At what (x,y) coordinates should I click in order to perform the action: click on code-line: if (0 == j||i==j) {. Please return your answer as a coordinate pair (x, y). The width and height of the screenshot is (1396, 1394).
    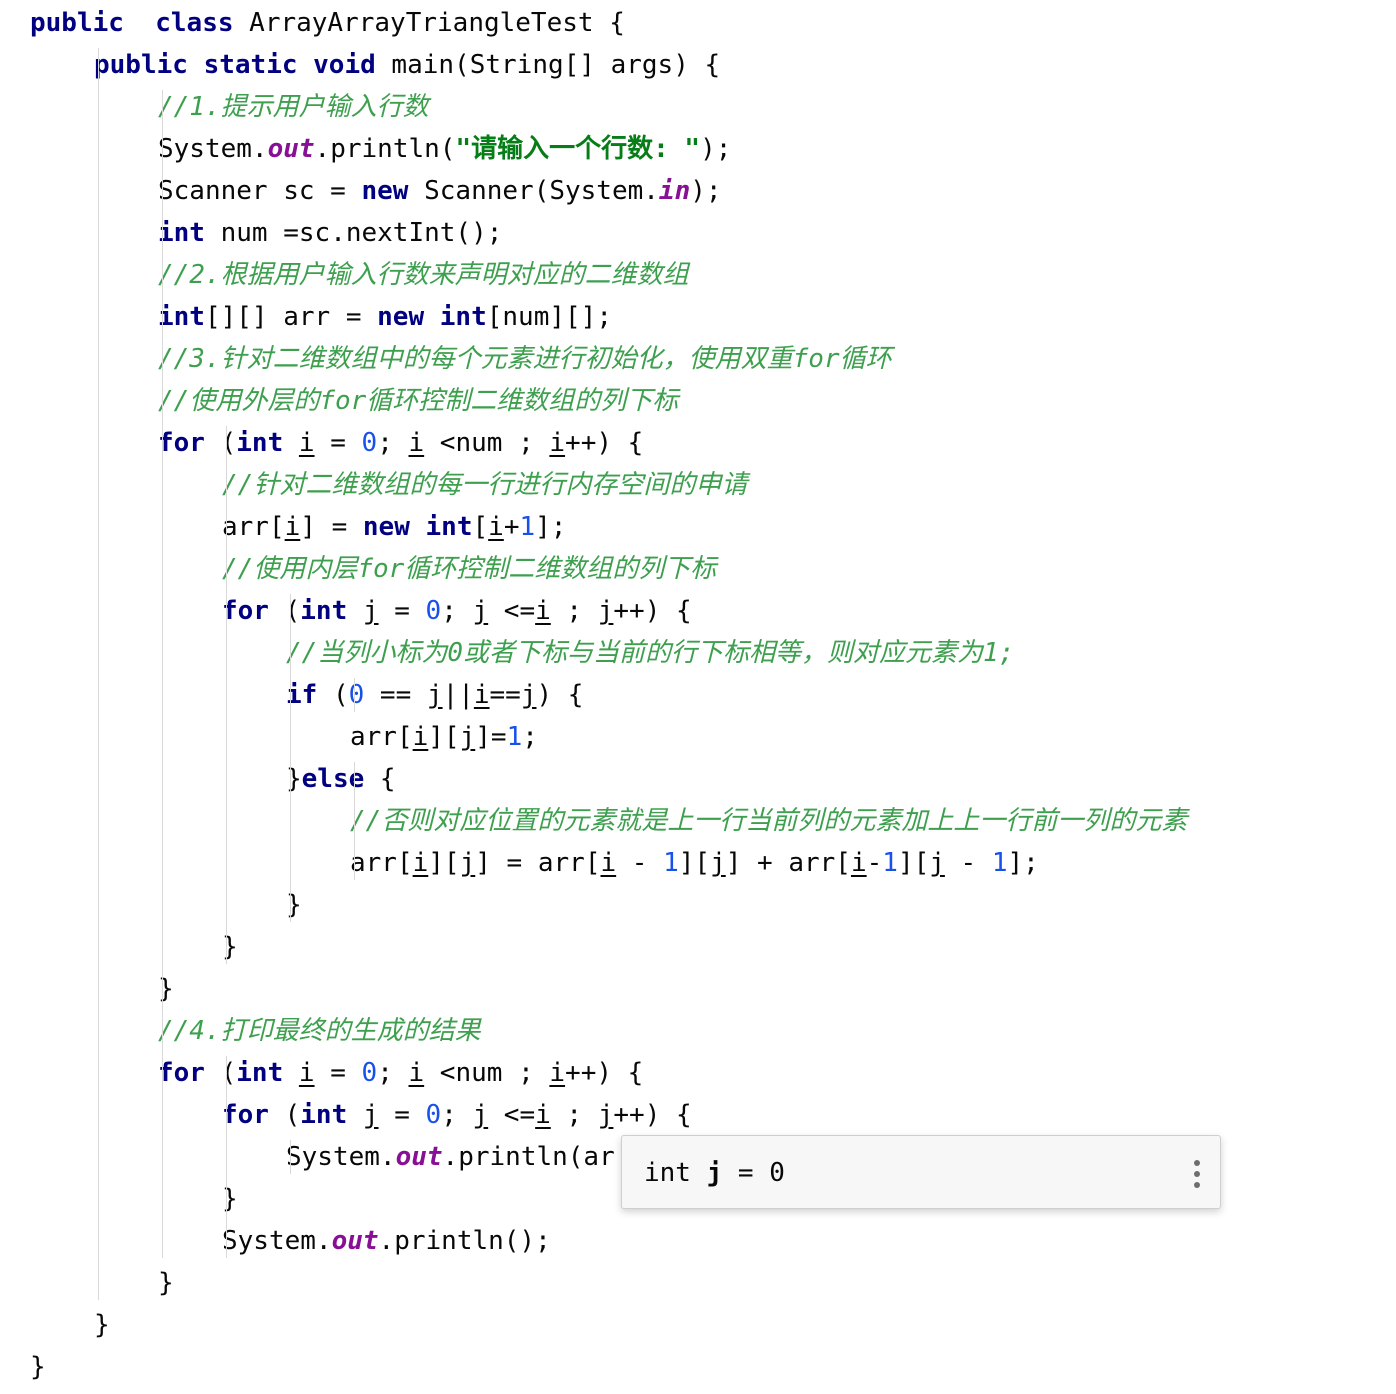
    Looking at the image, I should click on (434, 695).